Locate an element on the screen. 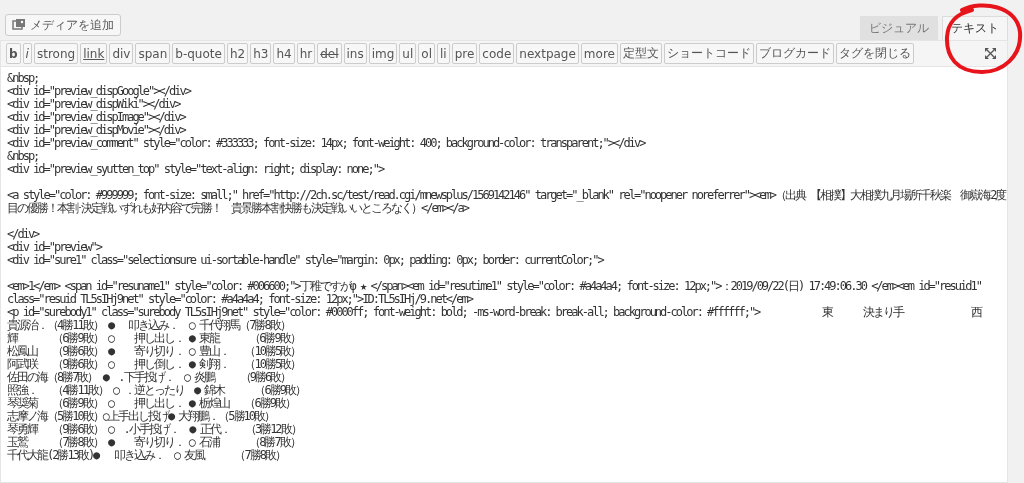  code-line: 阿武咲 （9勝6敗） ○ 押し倒し． ● 剣翔． （10勝5敗） is located at coordinates (154, 364).